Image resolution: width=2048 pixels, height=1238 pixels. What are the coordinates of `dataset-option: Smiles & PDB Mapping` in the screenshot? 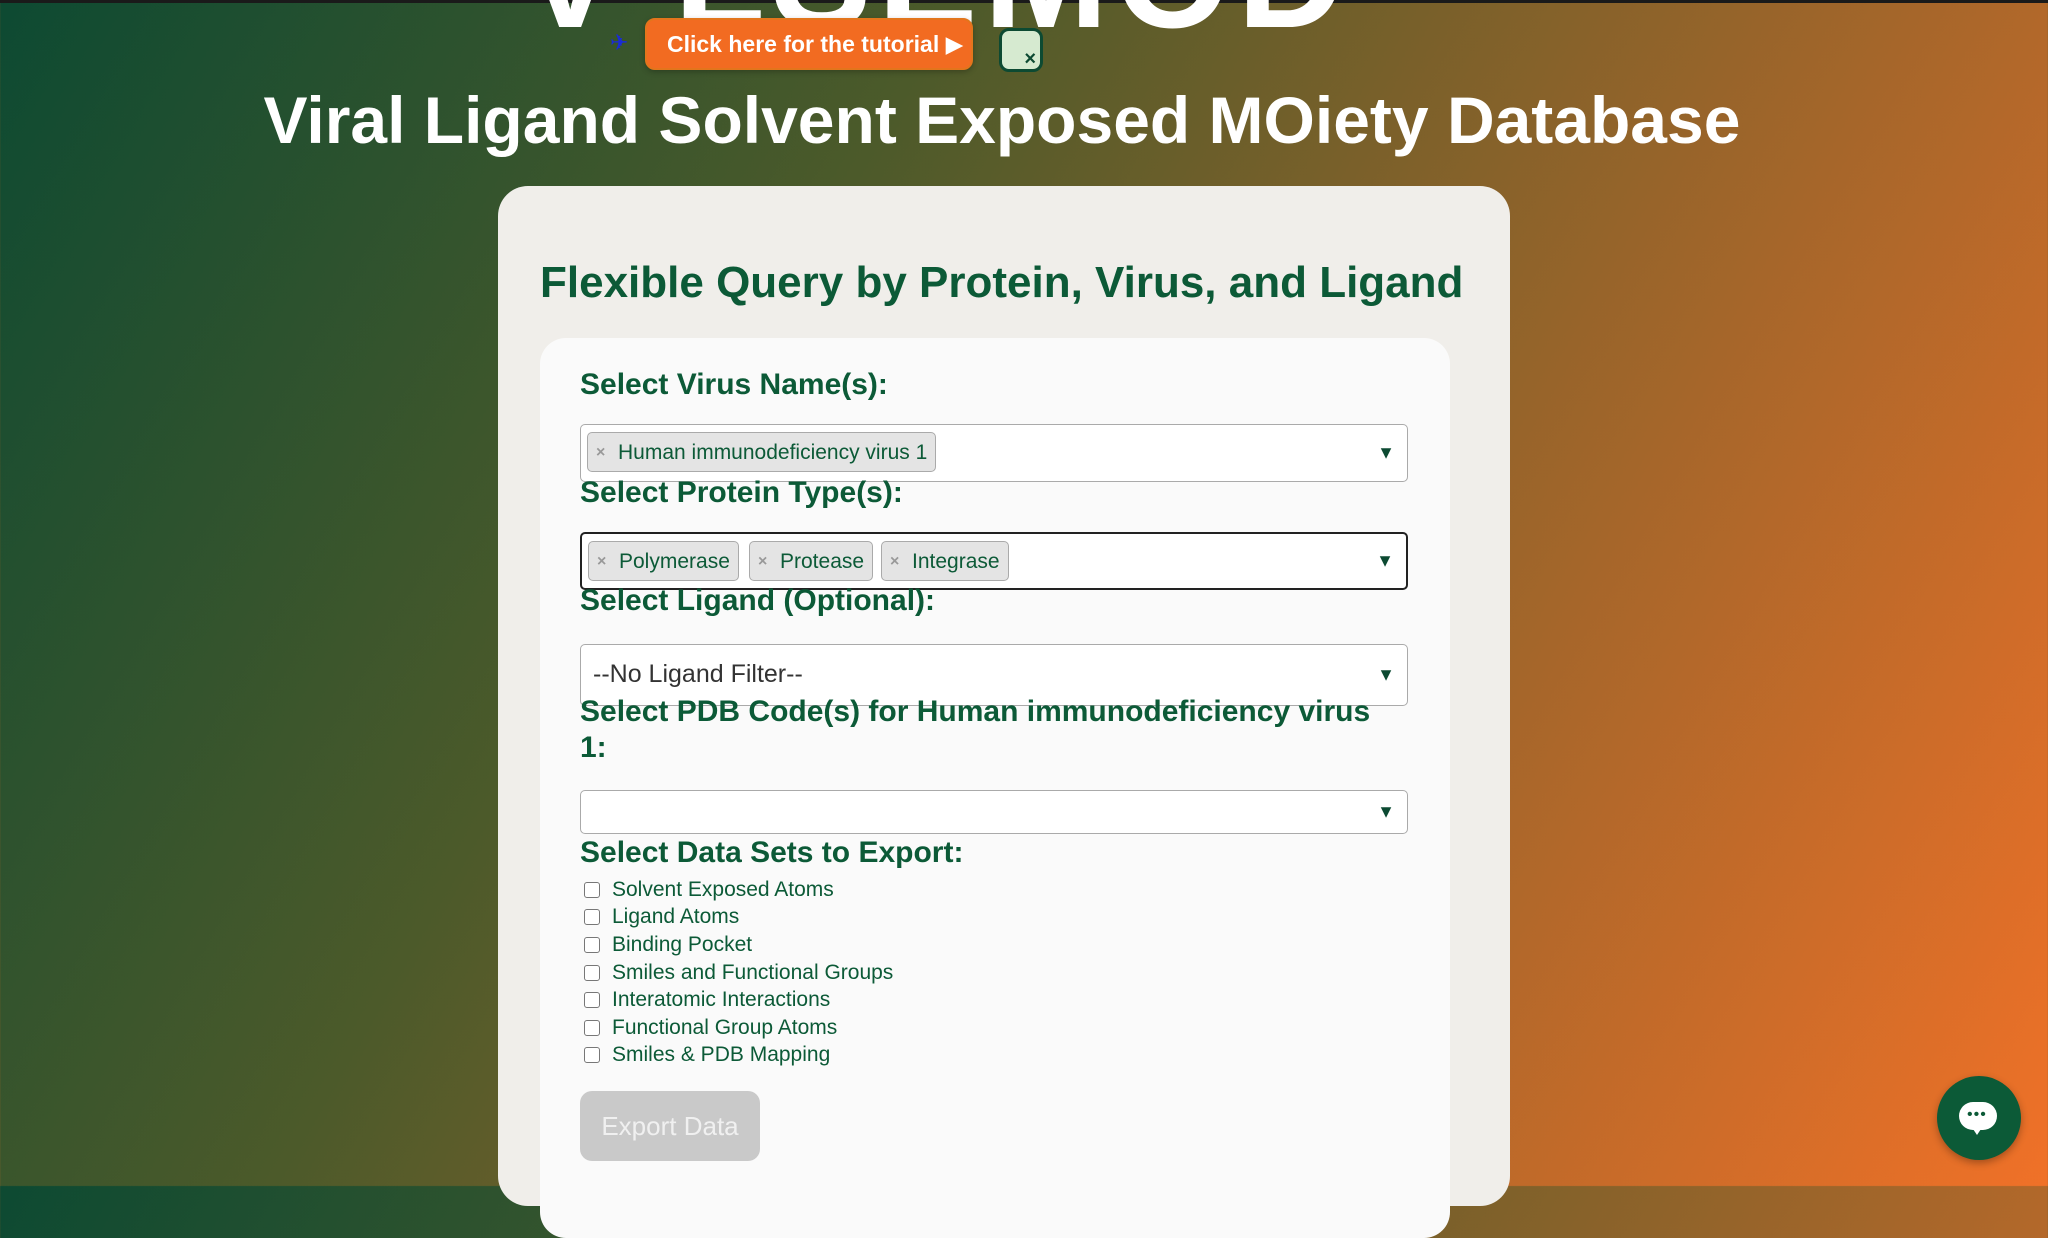 It's located at (738, 1056).